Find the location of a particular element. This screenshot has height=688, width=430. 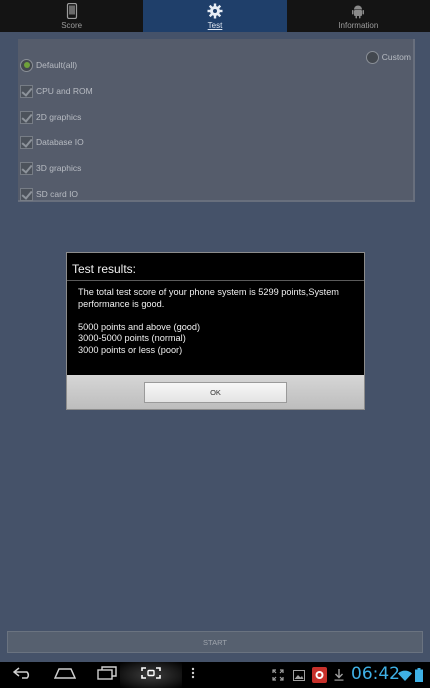

option-2d-graphics: 2D graphics is located at coordinates (50, 117).